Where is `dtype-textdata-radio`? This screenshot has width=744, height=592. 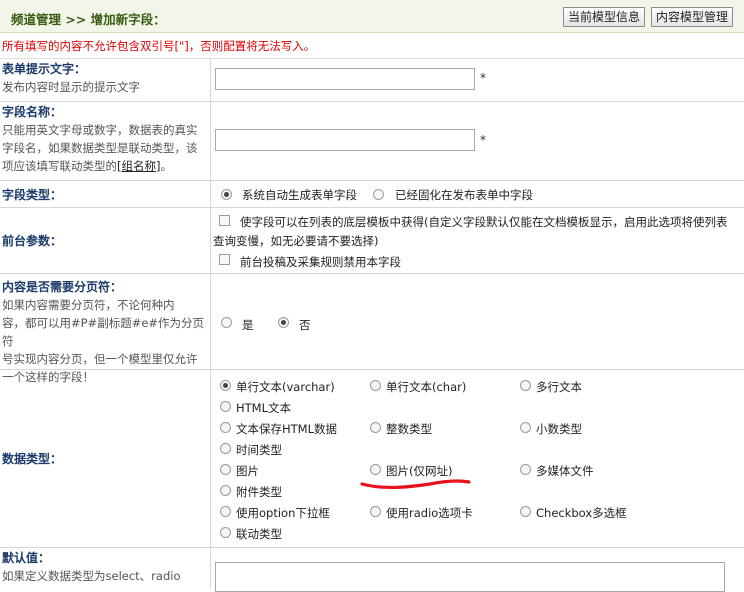 dtype-textdata-radio is located at coordinates (225, 427).